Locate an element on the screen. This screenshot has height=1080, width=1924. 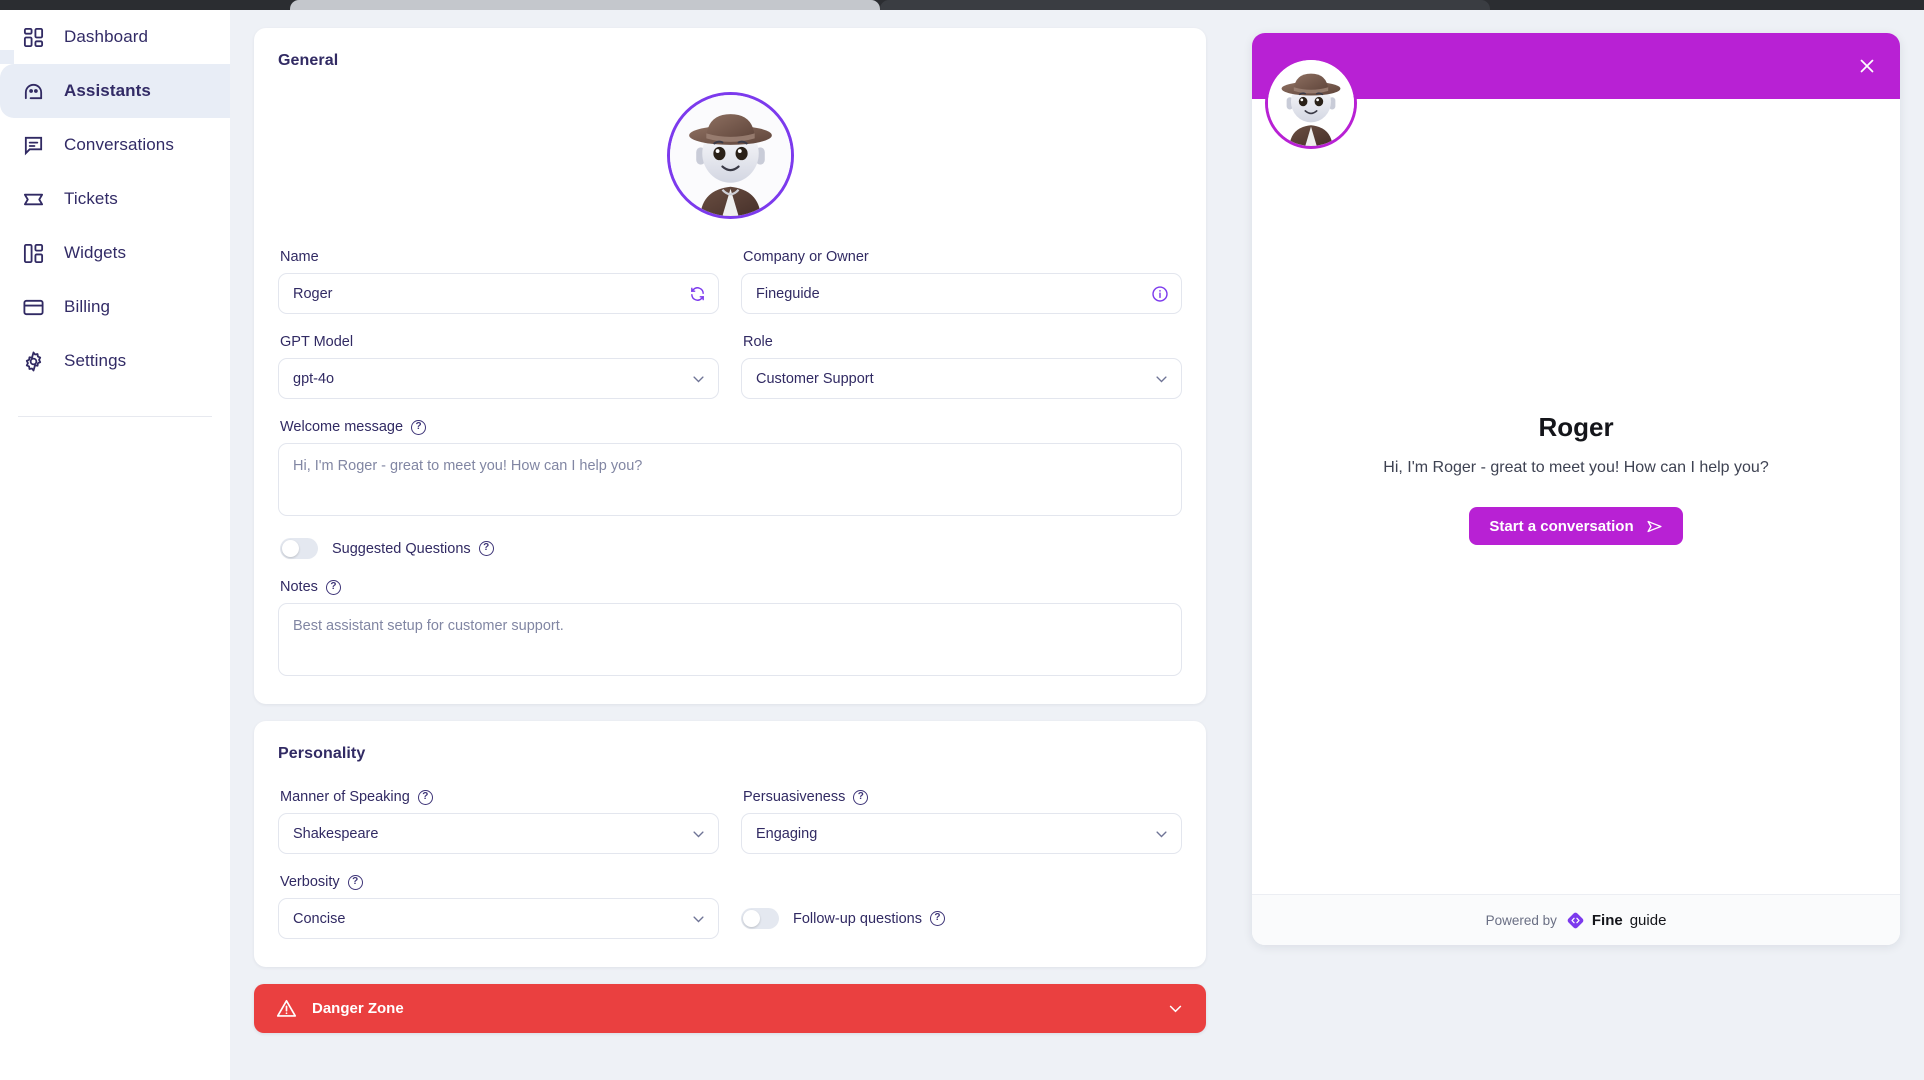
follow-up-questions-row: Follow-up questions ? is located at coordinates (961, 918).